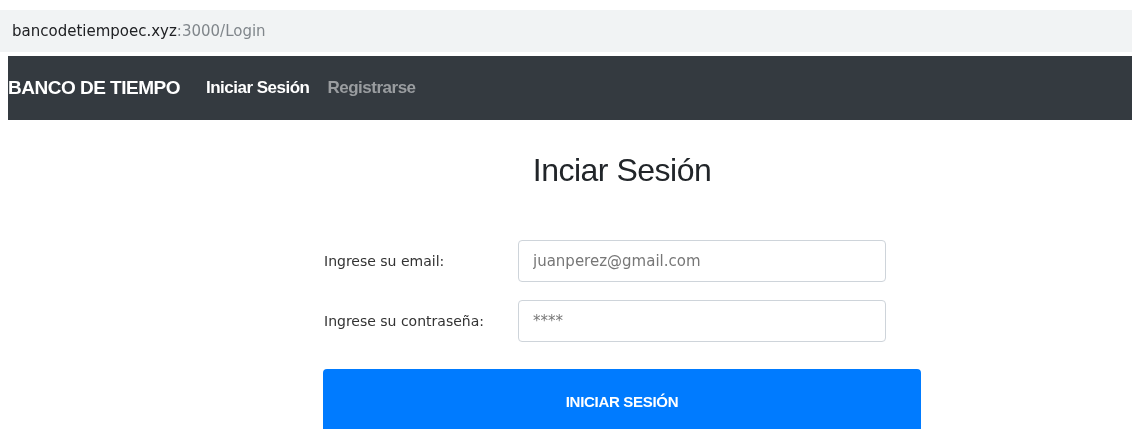  Describe the element at coordinates (404, 321) in the screenshot. I see `field-label: Ingrese su contraseña:` at that location.